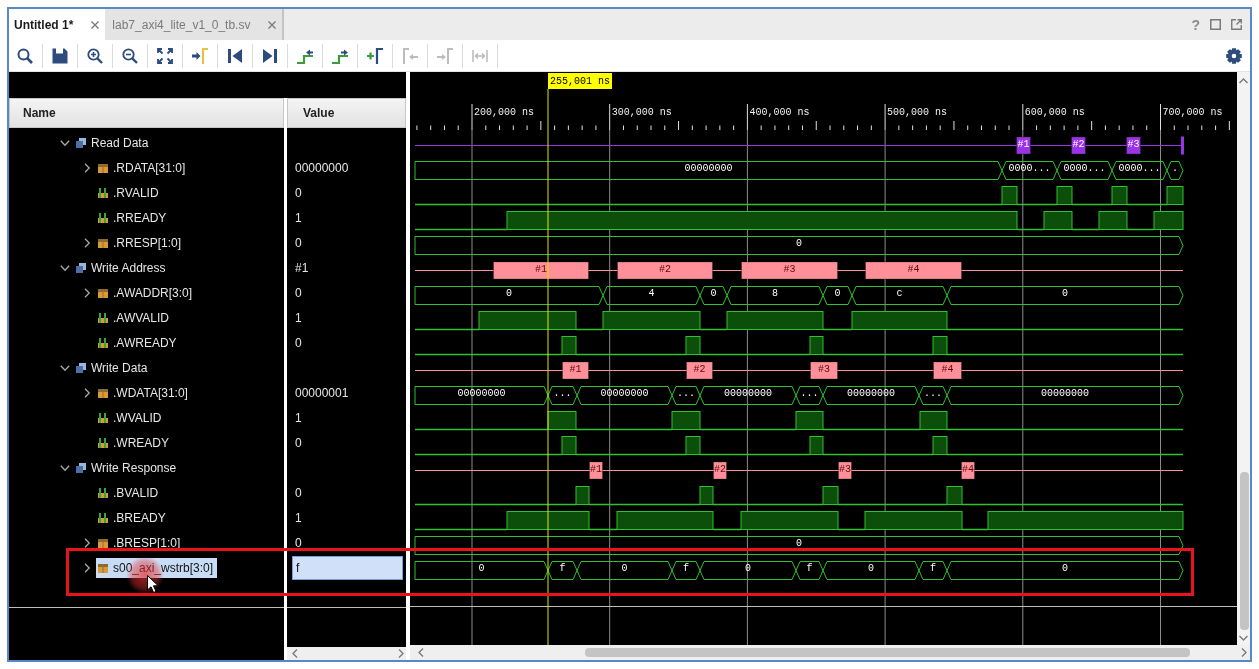 This screenshot has width=1259, height=669. I want to click on signal-value: f, so click(347, 567).